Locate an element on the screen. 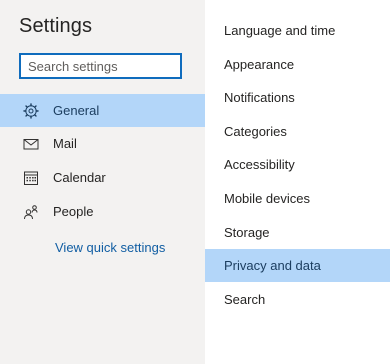 This screenshot has height=364, width=390. submenu-item-search: Search is located at coordinates (297, 299).